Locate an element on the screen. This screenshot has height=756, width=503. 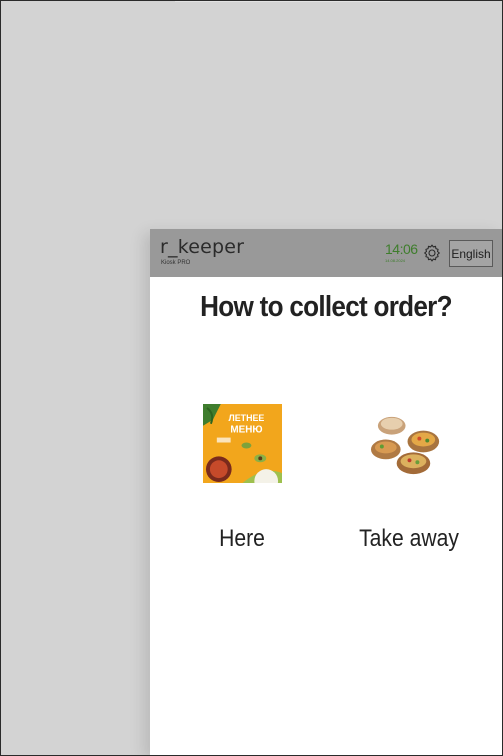
clock-date: 14.08.2024 is located at coordinates (395, 260).